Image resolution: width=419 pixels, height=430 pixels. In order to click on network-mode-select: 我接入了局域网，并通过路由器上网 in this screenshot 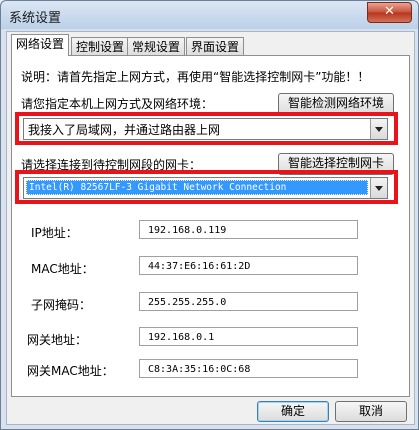, I will do `click(205, 129)`.